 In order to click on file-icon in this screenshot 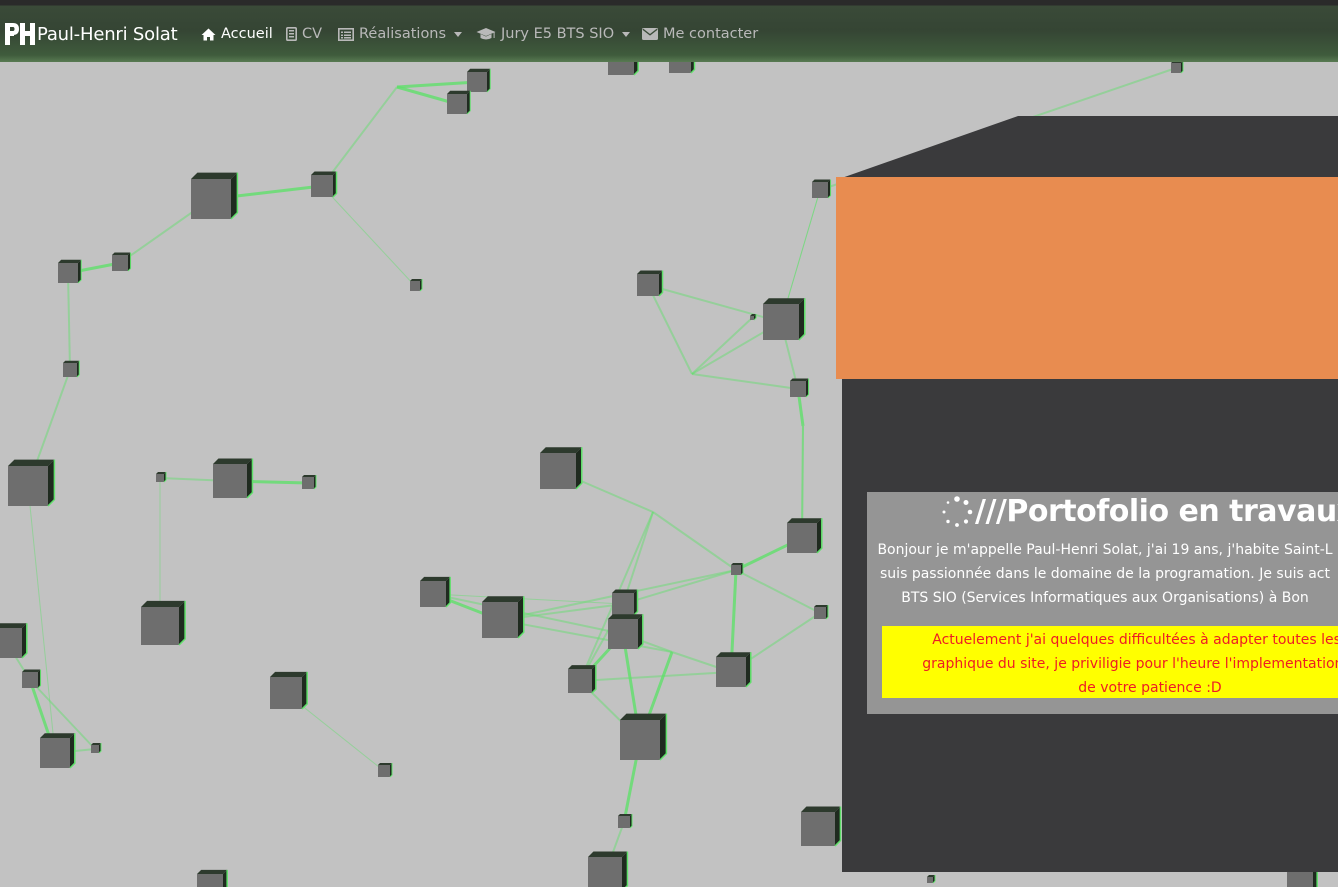, I will do `click(291, 34)`.